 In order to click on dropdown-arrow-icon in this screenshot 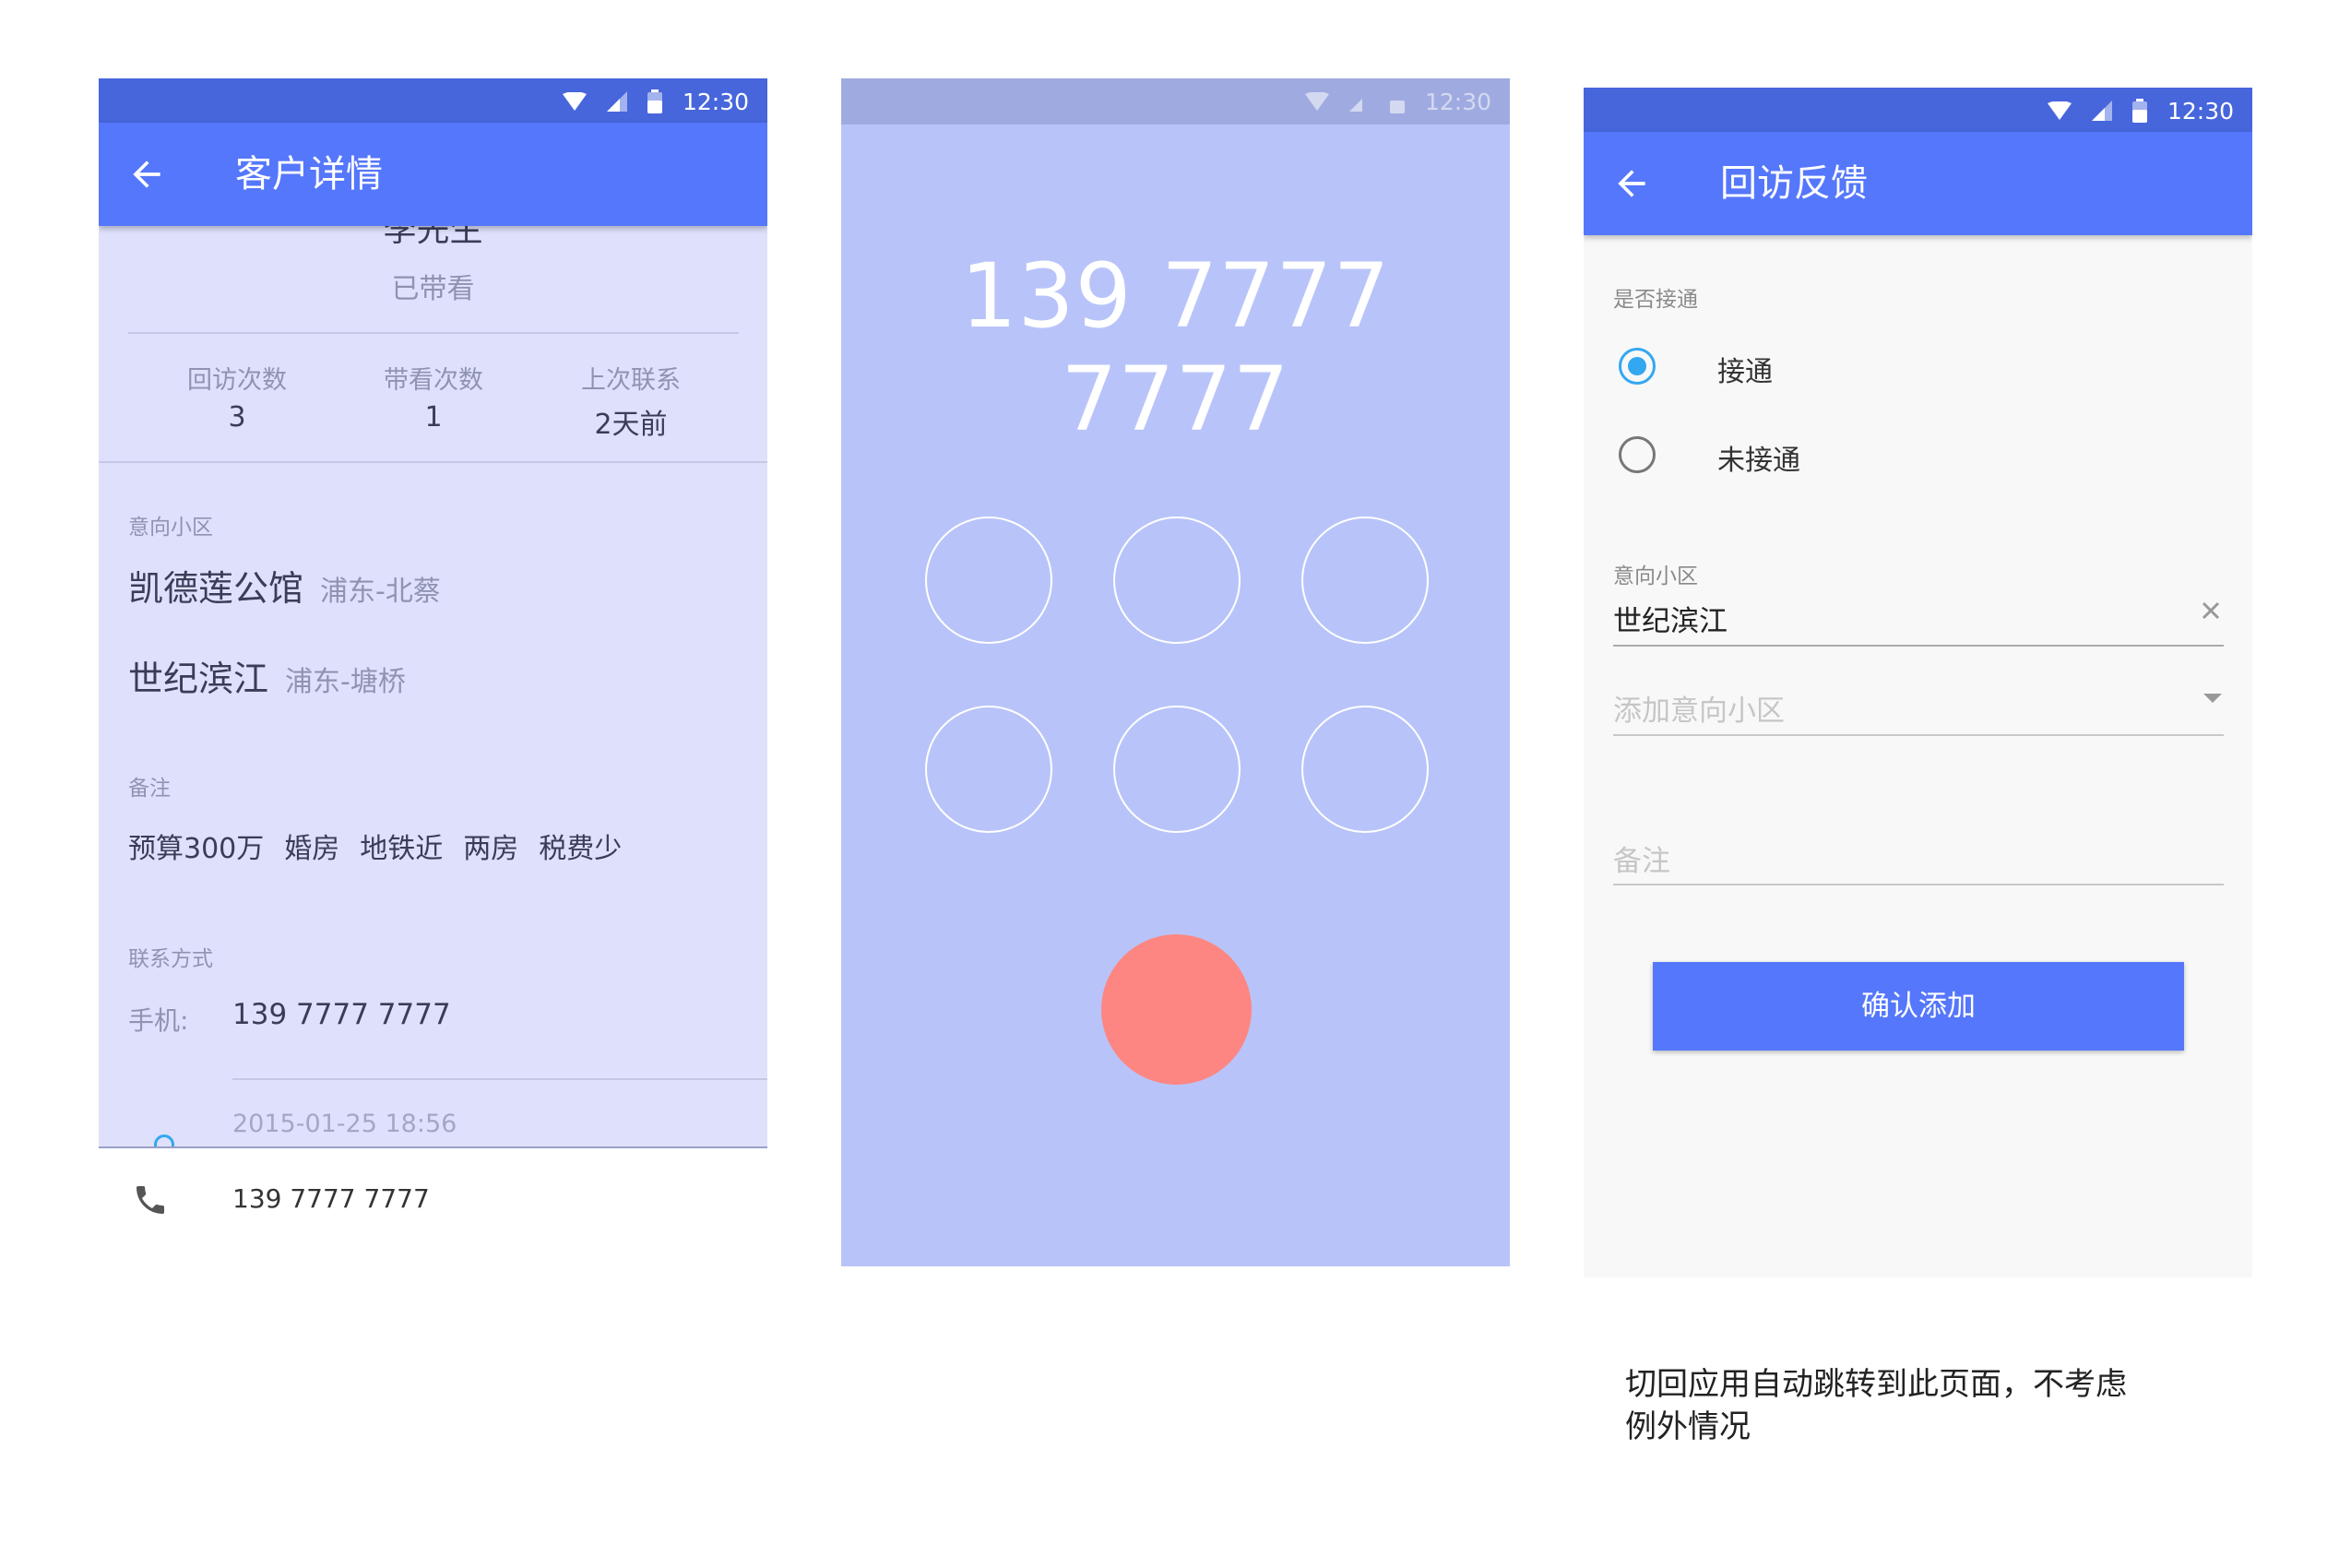, I will do `click(2213, 698)`.